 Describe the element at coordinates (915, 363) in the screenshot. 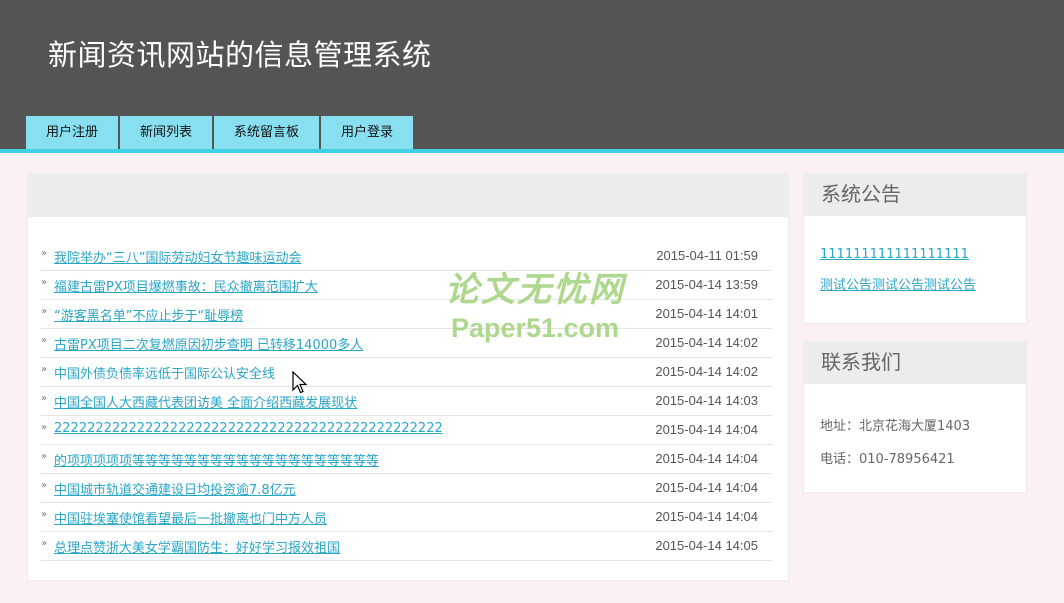

I see `contact-title: 联系我们` at that location.